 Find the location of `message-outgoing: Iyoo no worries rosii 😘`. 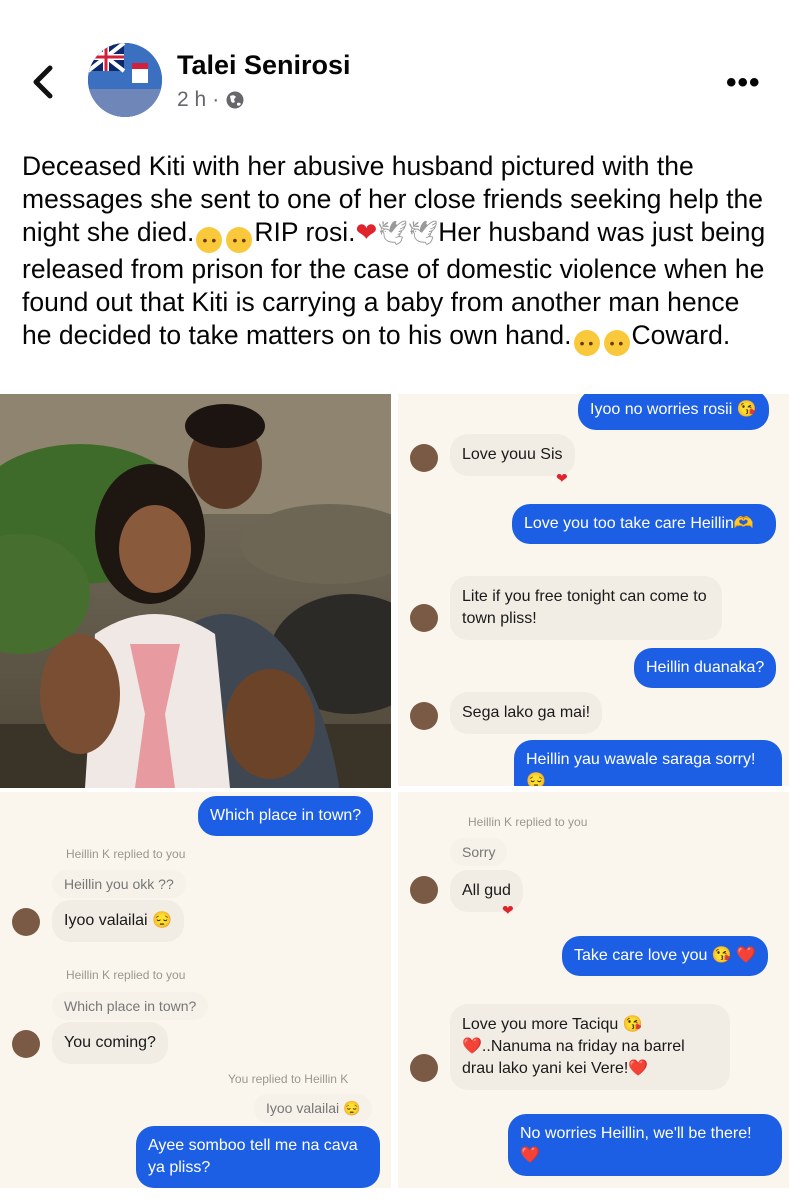

message-outgoing: Iyoo no worries rosii 😘 is located at coordinates (673, 412).